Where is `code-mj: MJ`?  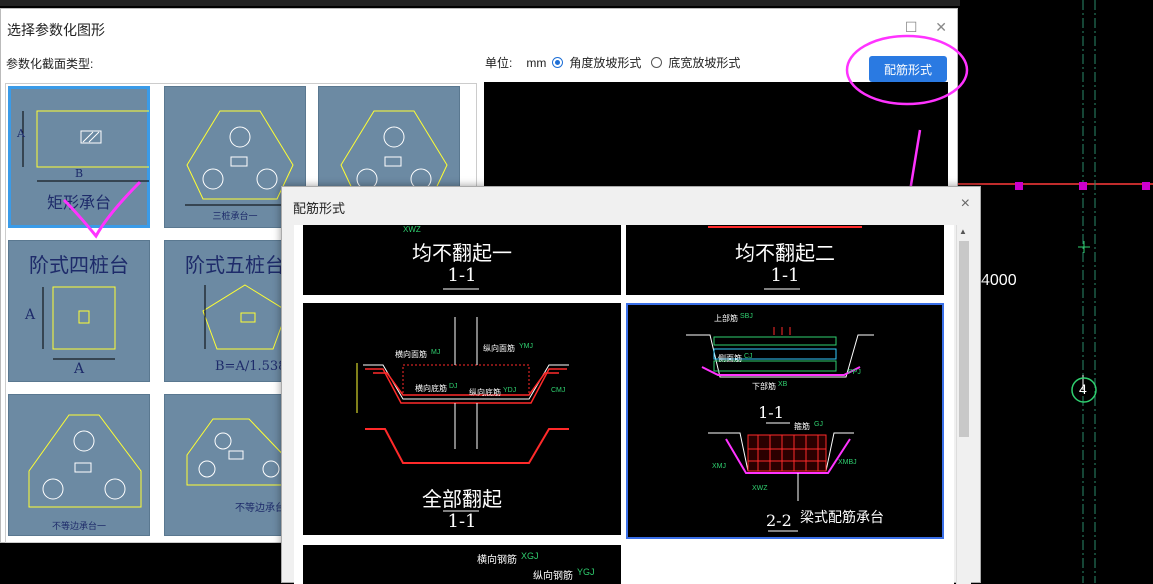
code-mj: MJ is located at coordinates (436, 352).